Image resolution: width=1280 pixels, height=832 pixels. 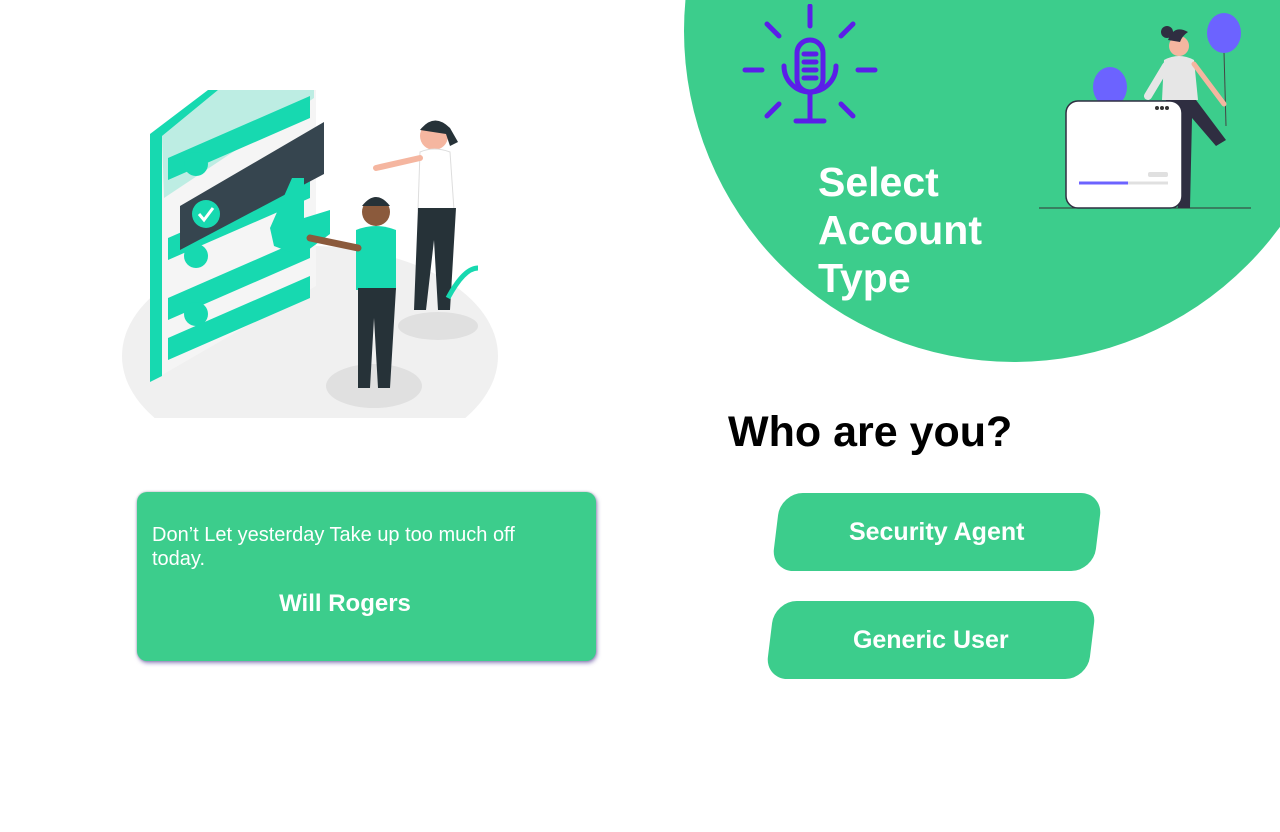 I want to click on page-title-line: Type, so click(x=864, y=278).